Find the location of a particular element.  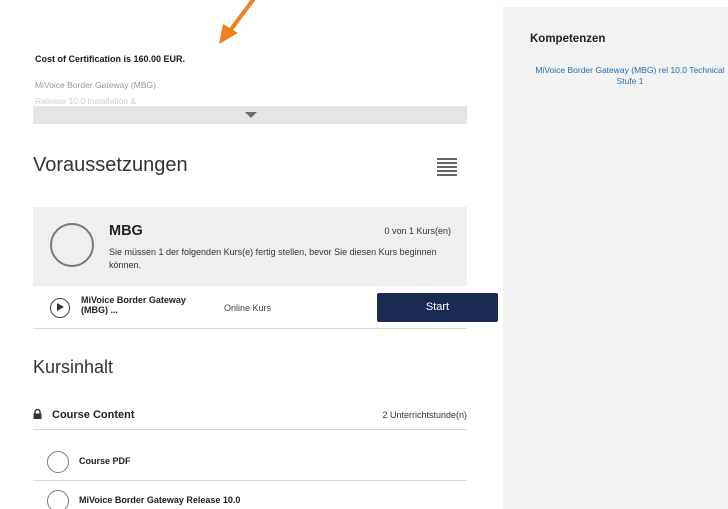

content-item: Course PDF is located at coordinates (250, 462).